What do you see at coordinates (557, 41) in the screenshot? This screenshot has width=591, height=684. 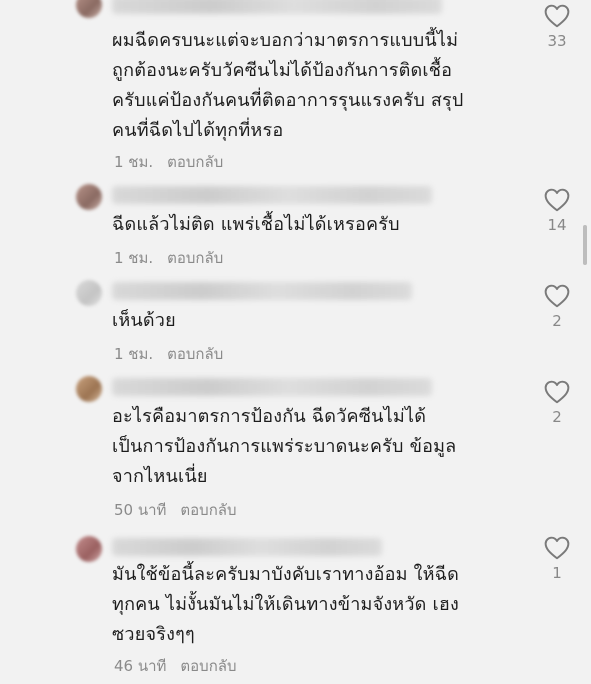 I see `like-count: 33` at bounding box center [557, 41].